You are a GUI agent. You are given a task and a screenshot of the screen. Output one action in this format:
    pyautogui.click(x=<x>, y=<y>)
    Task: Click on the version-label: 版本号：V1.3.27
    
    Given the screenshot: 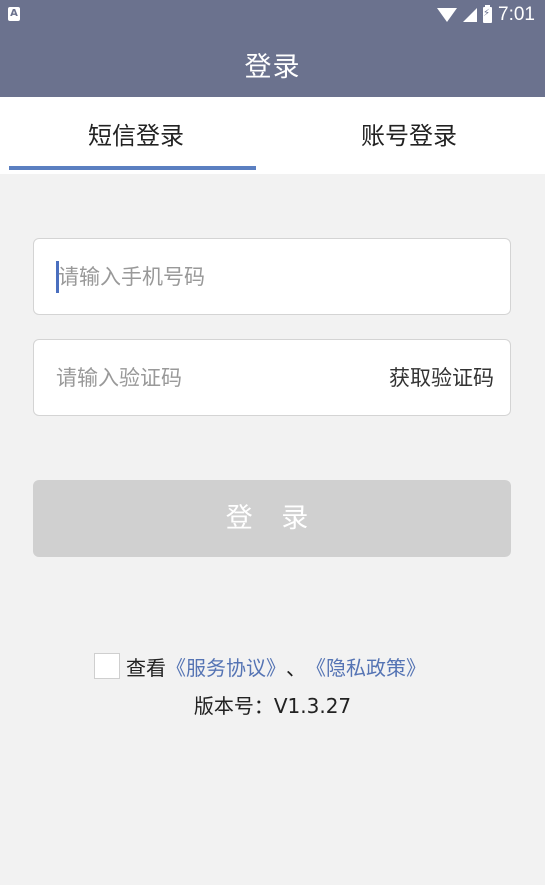 What is the action you would take?
    pyautogui.click(x=272, y=706)
    